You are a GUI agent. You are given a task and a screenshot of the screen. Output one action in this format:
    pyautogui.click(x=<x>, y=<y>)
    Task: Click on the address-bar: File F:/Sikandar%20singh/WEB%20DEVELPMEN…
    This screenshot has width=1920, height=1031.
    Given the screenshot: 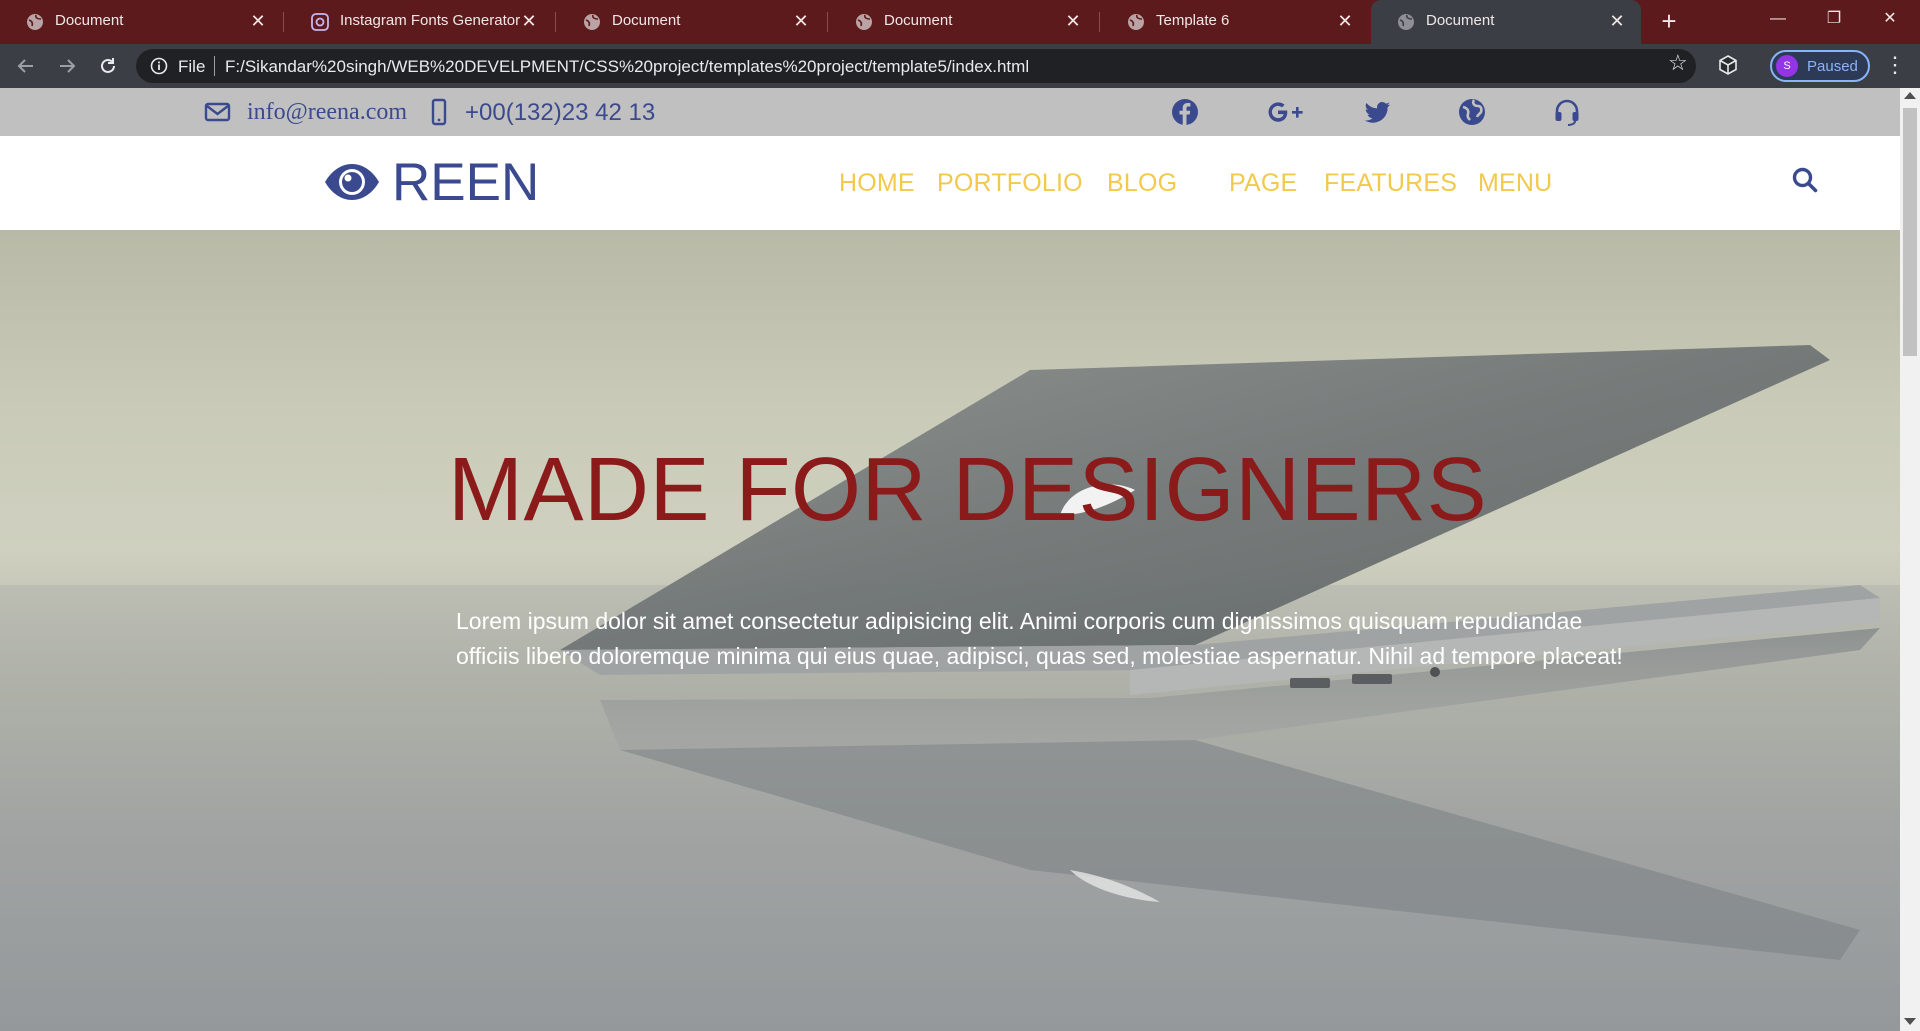 What is the action you would take?
    pyautogui.click(x=916, y=66)
    